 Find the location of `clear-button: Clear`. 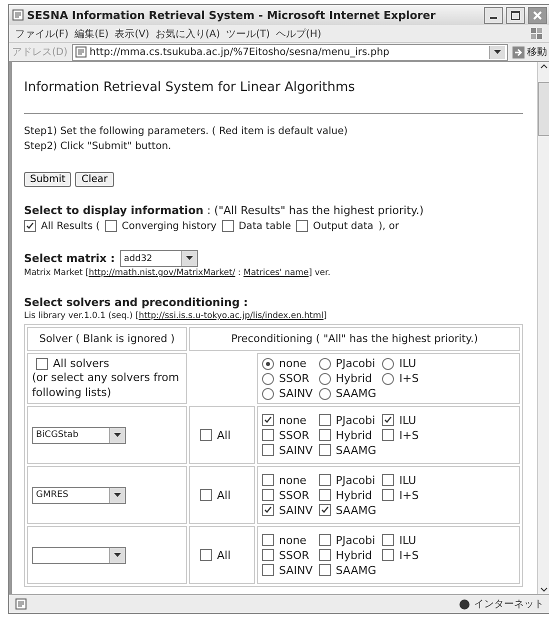

clear-button: Clear is located at coordinates (94, 179).